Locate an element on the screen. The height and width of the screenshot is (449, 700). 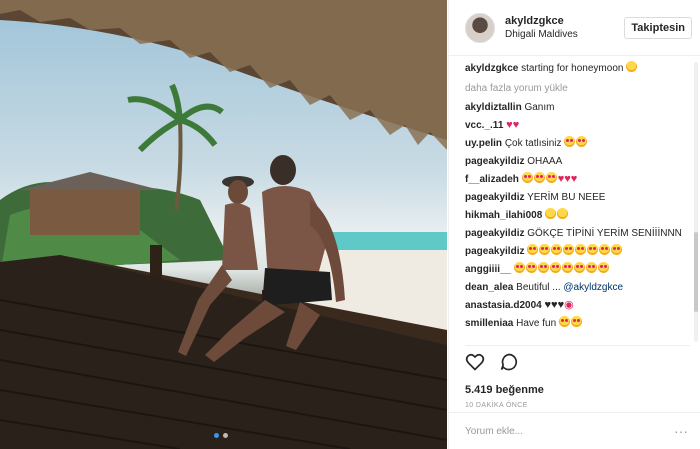
post-header: akyldzgkce Dhigali Maldives Takiptesin is located at coordinates (574, 28).